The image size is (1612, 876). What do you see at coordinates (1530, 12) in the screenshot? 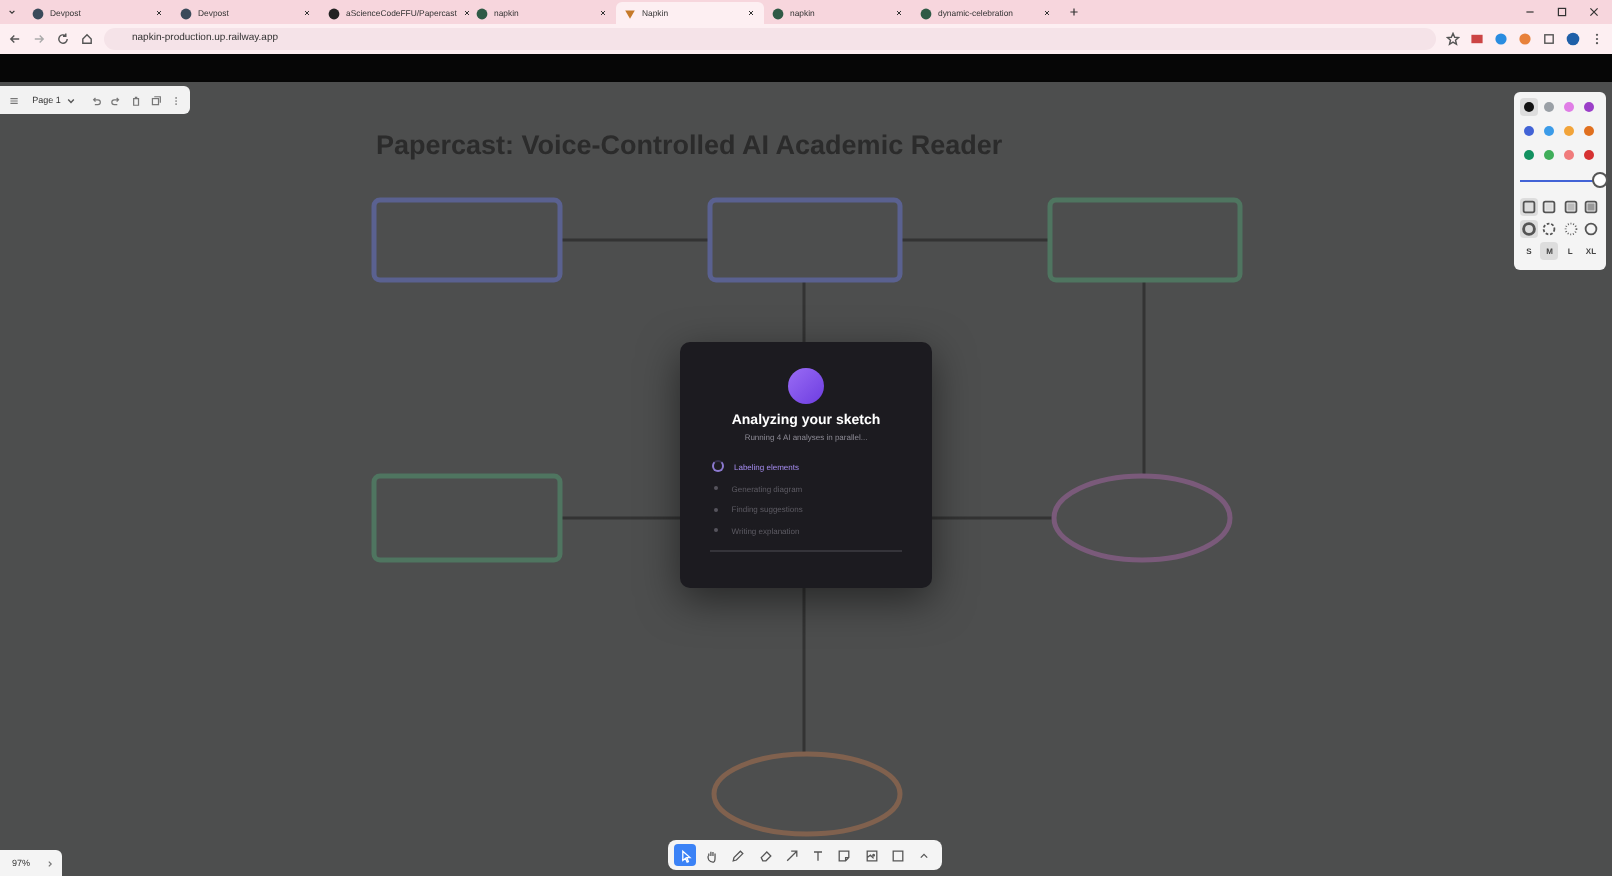
I see `minimize-icon` at bounding box center [1530, 12].